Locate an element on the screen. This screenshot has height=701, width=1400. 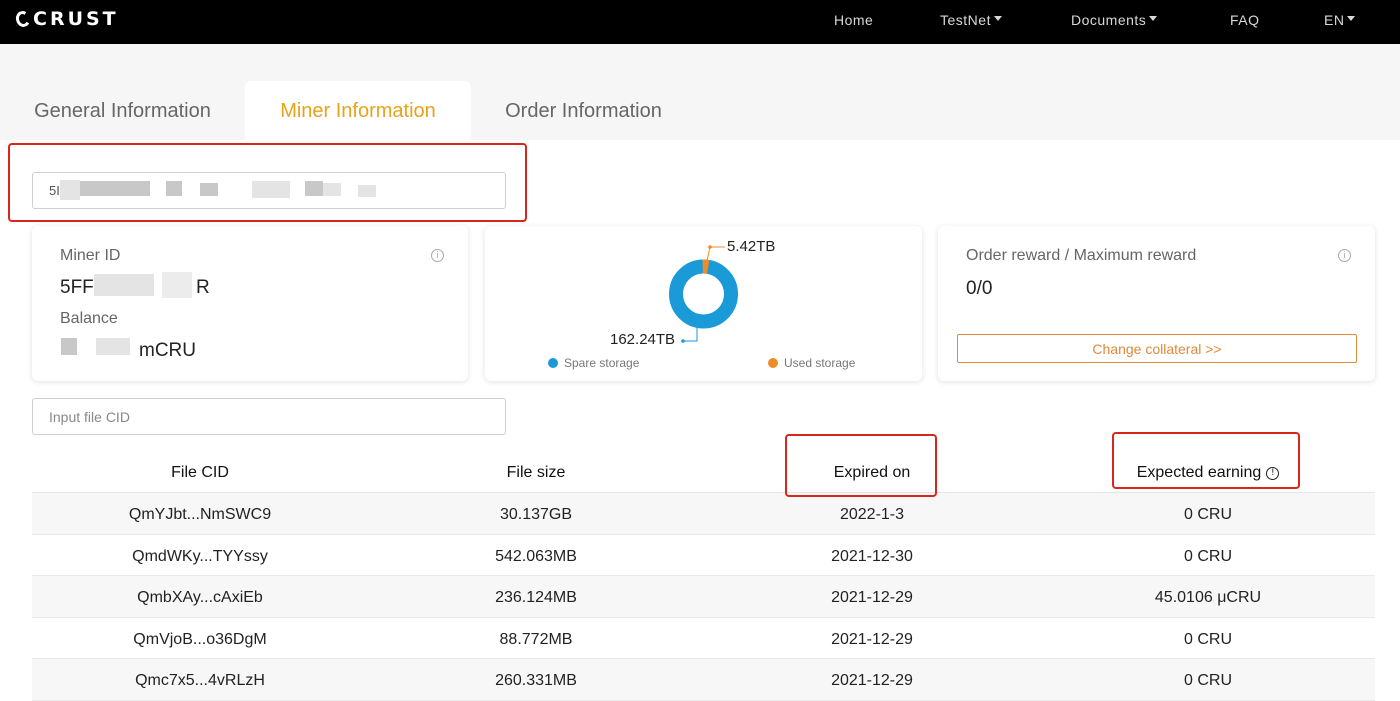
balance-unit: mCRU is located at coordinates (167, 350).